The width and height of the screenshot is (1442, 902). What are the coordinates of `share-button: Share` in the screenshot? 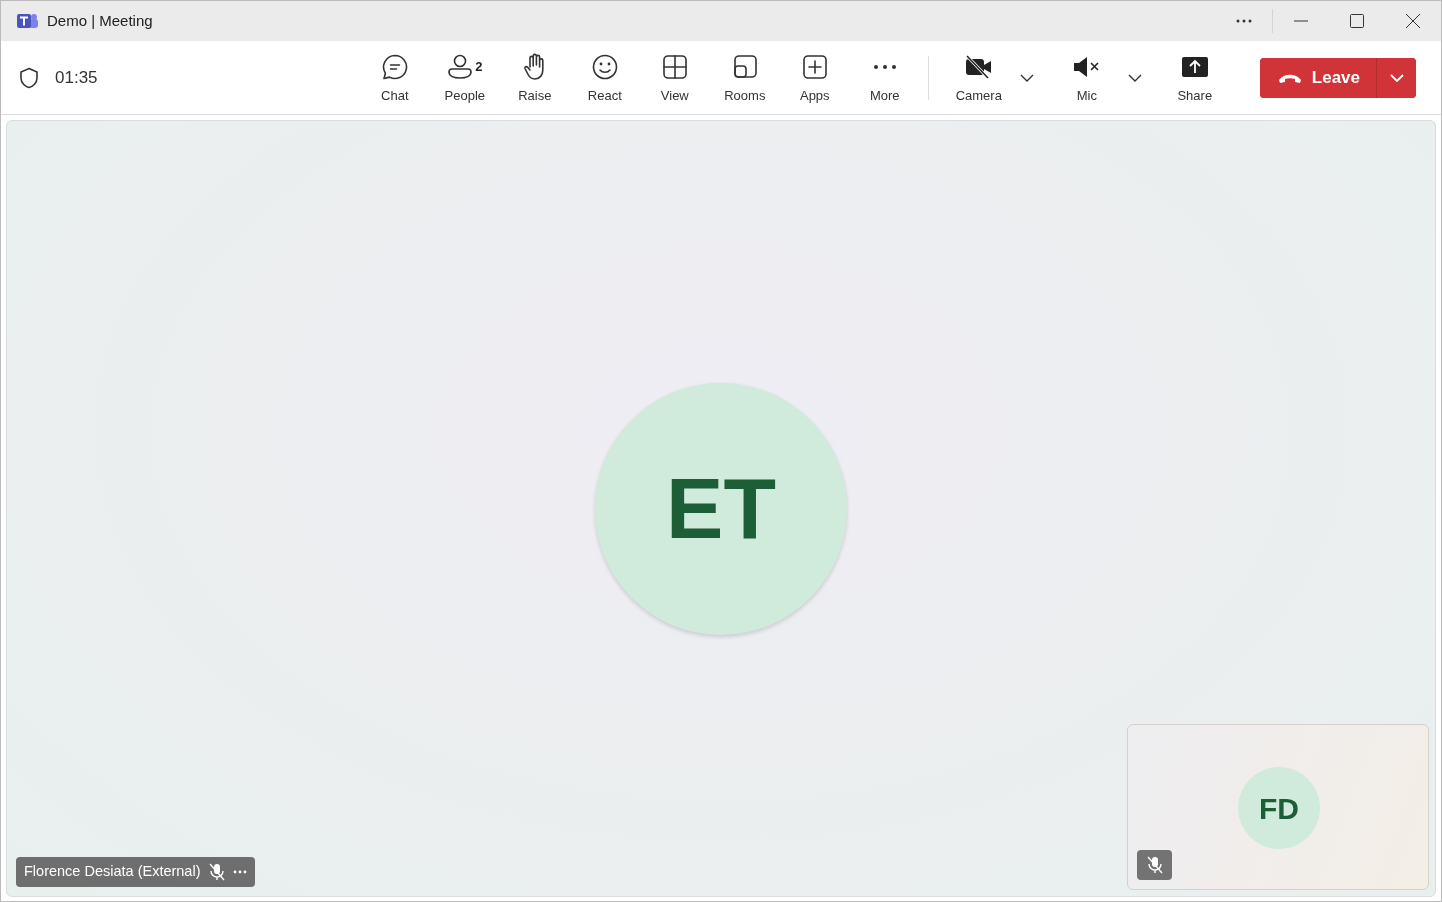 It's located at (1194, 77).